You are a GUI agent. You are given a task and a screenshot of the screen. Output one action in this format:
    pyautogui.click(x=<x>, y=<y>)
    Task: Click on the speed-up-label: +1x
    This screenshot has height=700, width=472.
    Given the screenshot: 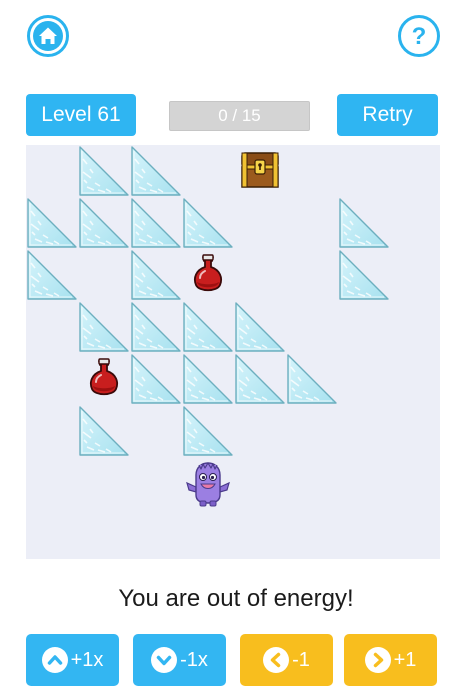 What is the action you would take?
    pyautogui.click(x=87, y=659)
    